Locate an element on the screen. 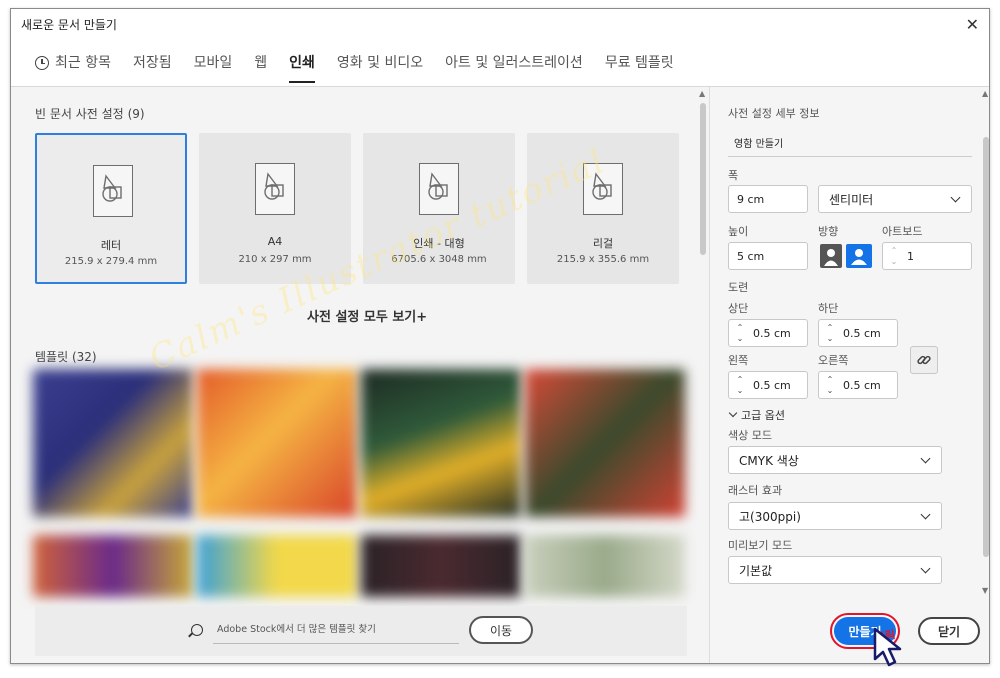 The width and height of the screenshot is (1000, 678). bleed-left-value: 0.5 cm is located at coordinates (772, 385).